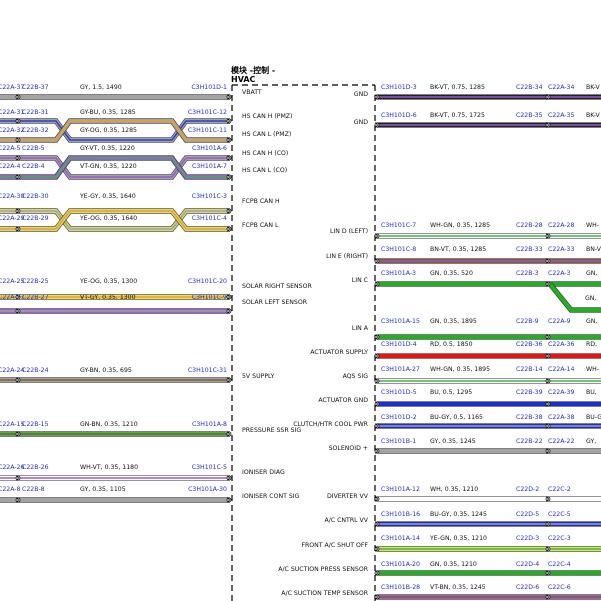 This screenshot has height=601, width=601. Describe the element at coordinates (107, 148) in the screenshot. I see `left-wire-spec-3: GY-VT, 0.35, 1220` at that location.